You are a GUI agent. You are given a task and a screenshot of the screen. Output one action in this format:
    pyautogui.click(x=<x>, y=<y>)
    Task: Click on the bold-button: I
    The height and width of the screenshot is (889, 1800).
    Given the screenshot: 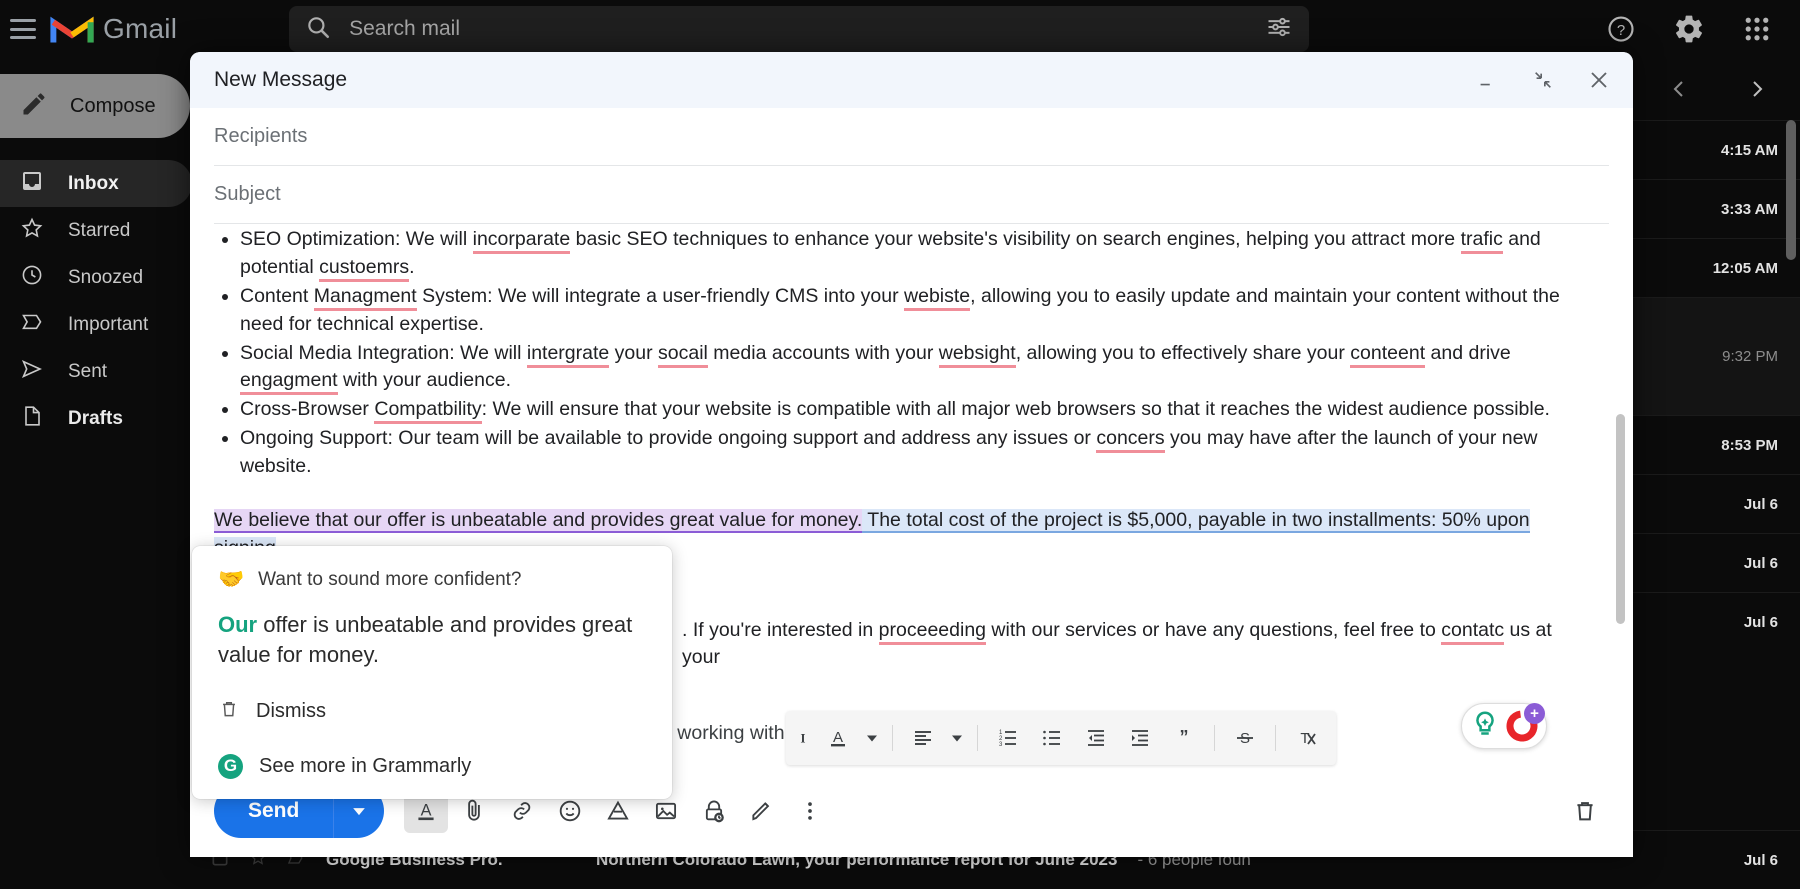 What is the action you would take?
    pyautogui.click(x=805, y=738)
    